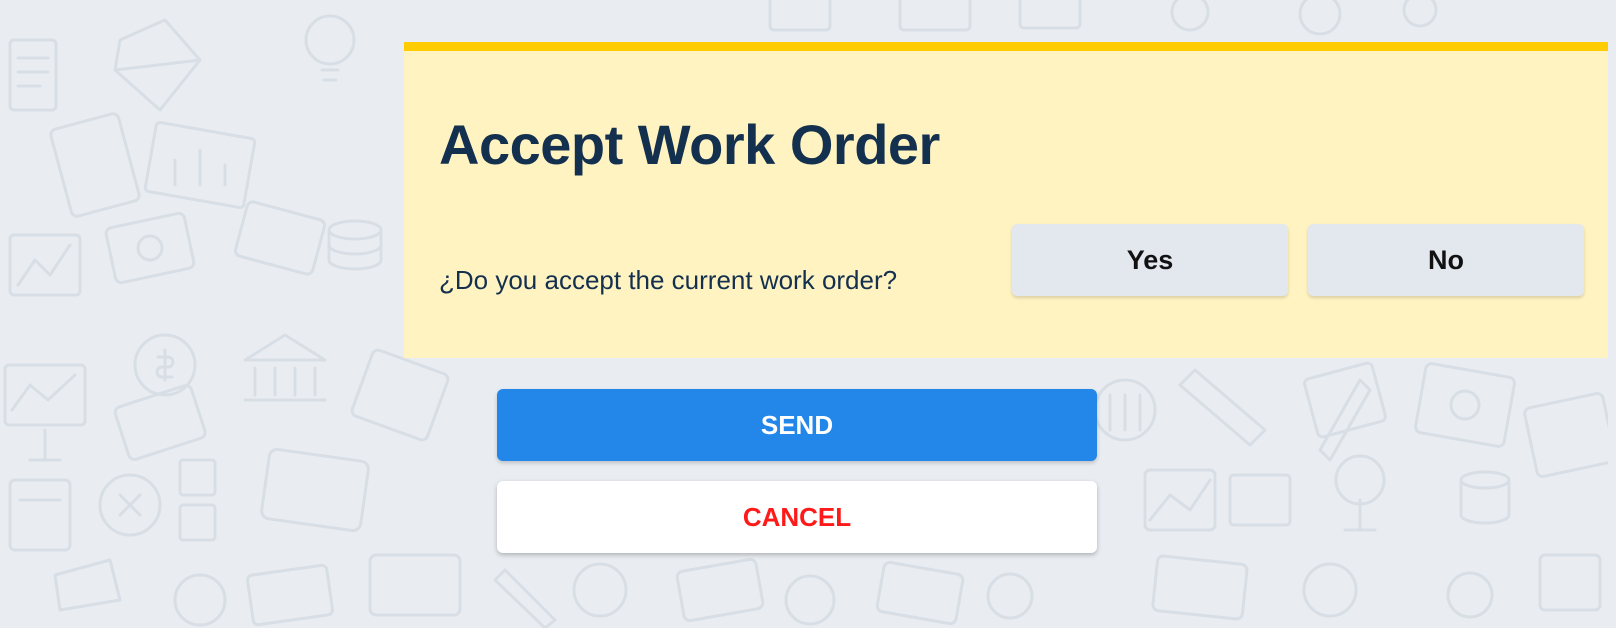 Image resolution: width=1616 pixels, height=628 pixels. What do you see at coordinates (1446, 260) in the screenshot?
I see `no-button: No` at bounding box center [1446, 260].